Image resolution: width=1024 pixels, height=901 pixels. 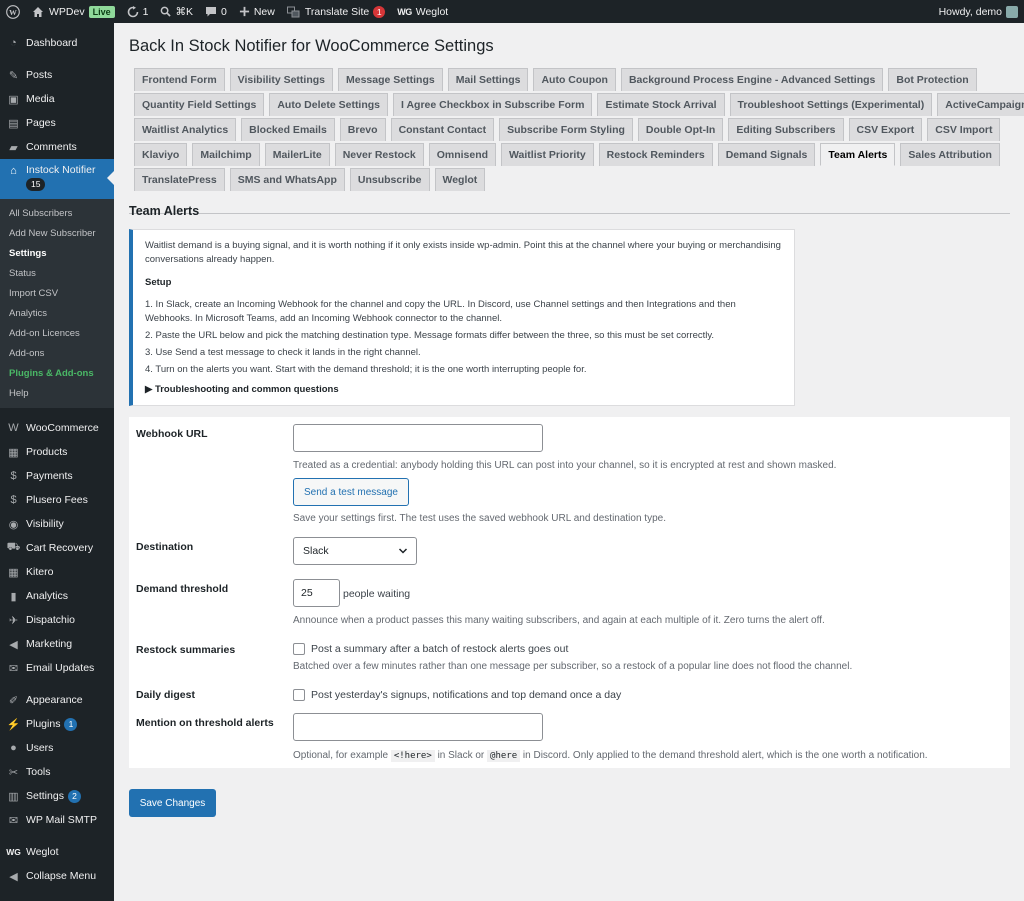 What do you see at coordinates (57, 876) in the screenshot?
I see `collapse-menu-button: ◀ Collapse Menu` at bounding box center [57, 876].